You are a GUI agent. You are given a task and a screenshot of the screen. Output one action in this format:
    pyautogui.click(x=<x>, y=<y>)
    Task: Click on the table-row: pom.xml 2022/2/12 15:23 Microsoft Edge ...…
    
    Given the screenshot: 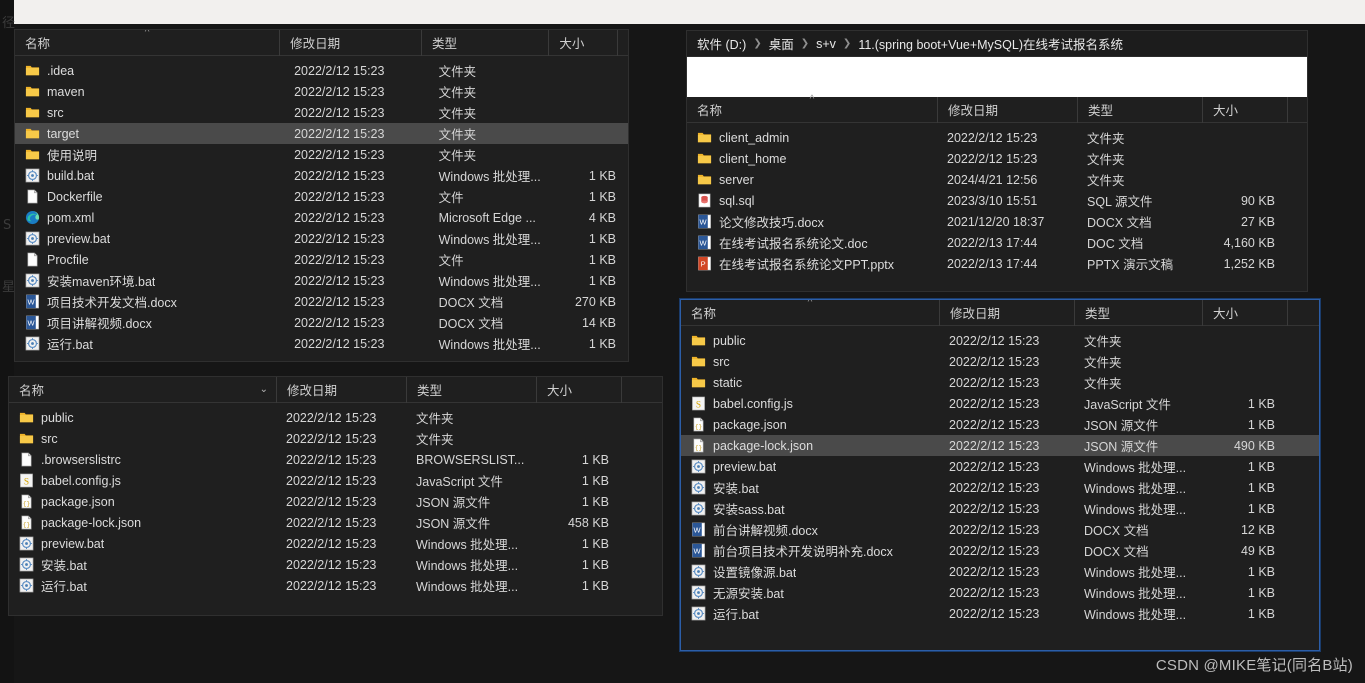 What is the action you would take?
    pyautogui.click(x=321, y=217)
    